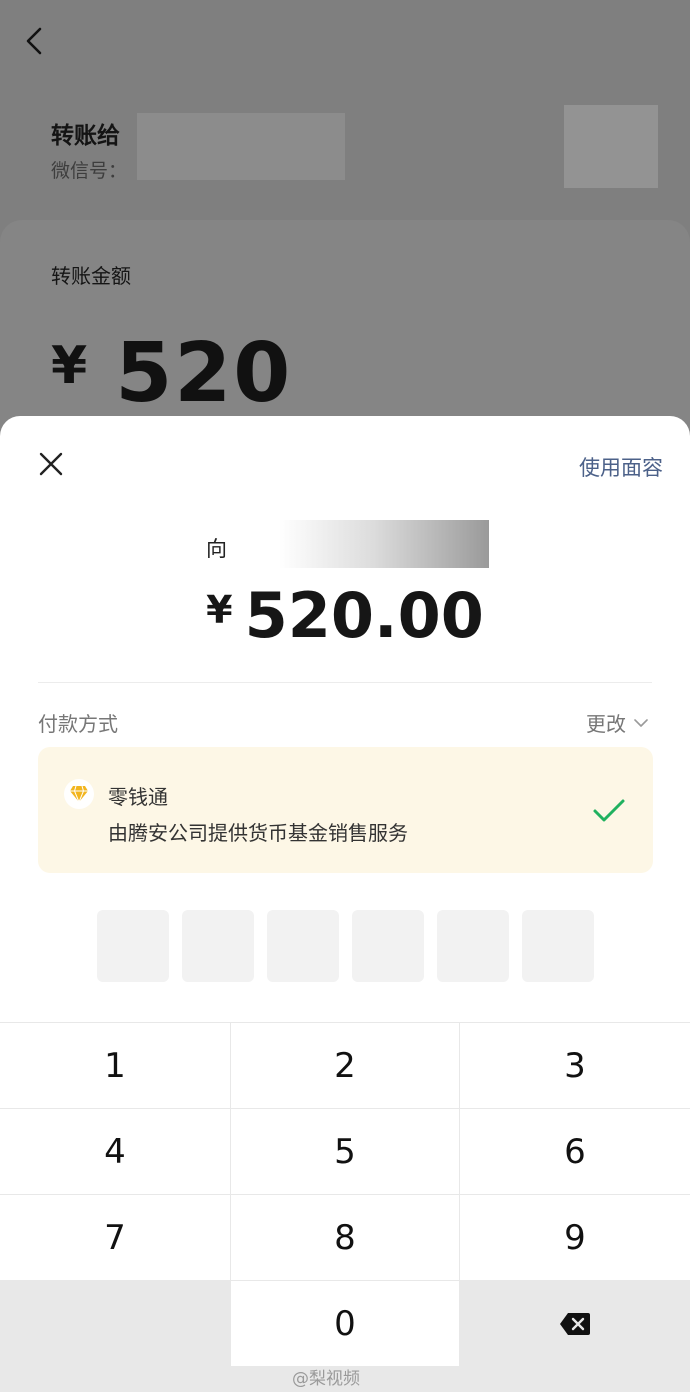 The width and height of the screenshot is (690, 1392). What do you see at coordinates (345, 1237) in the screenshot?
I see `key-8: 8` at bounding box center [345, 1237].